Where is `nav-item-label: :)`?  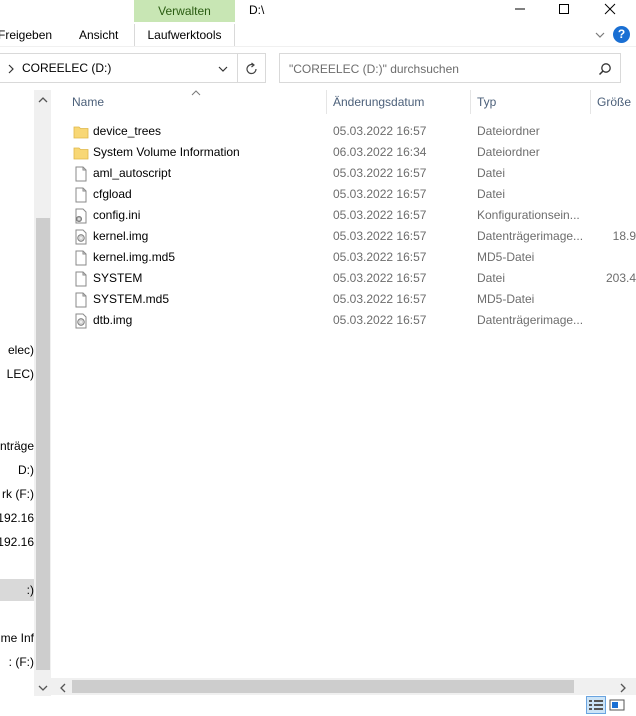
nav-item-label: :) is located at coordinates (30, 590).